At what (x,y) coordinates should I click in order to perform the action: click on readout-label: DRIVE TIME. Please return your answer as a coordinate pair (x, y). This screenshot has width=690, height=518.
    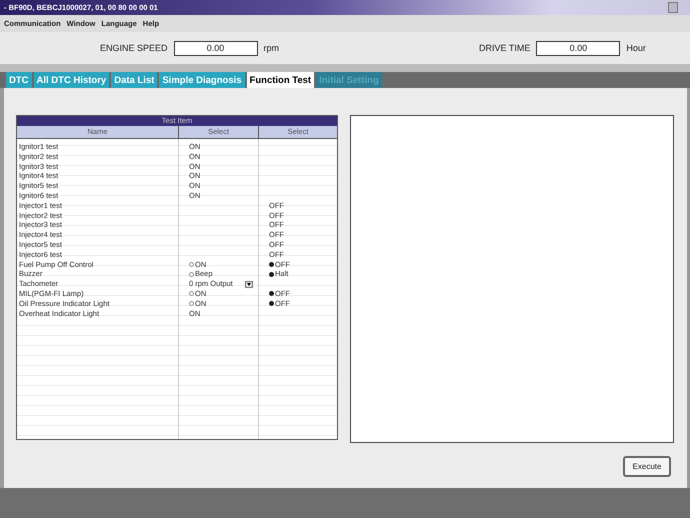
    Looking at the image, I should click on (504, 48).